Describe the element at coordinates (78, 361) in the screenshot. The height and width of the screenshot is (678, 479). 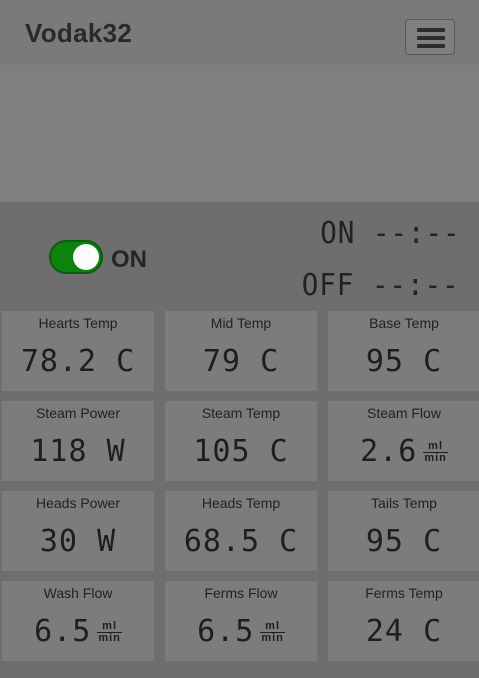
I see `sensor-value: 78.2 C` at that location.